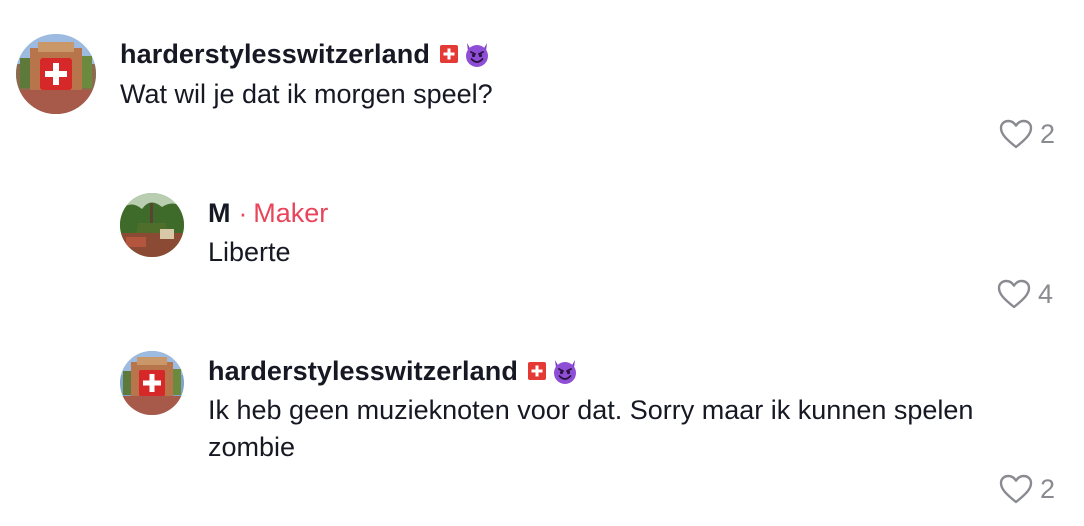 The width and height of the screenshot is (1084, 526). I want to click on maker-badge: Maker, so click(291, 212).